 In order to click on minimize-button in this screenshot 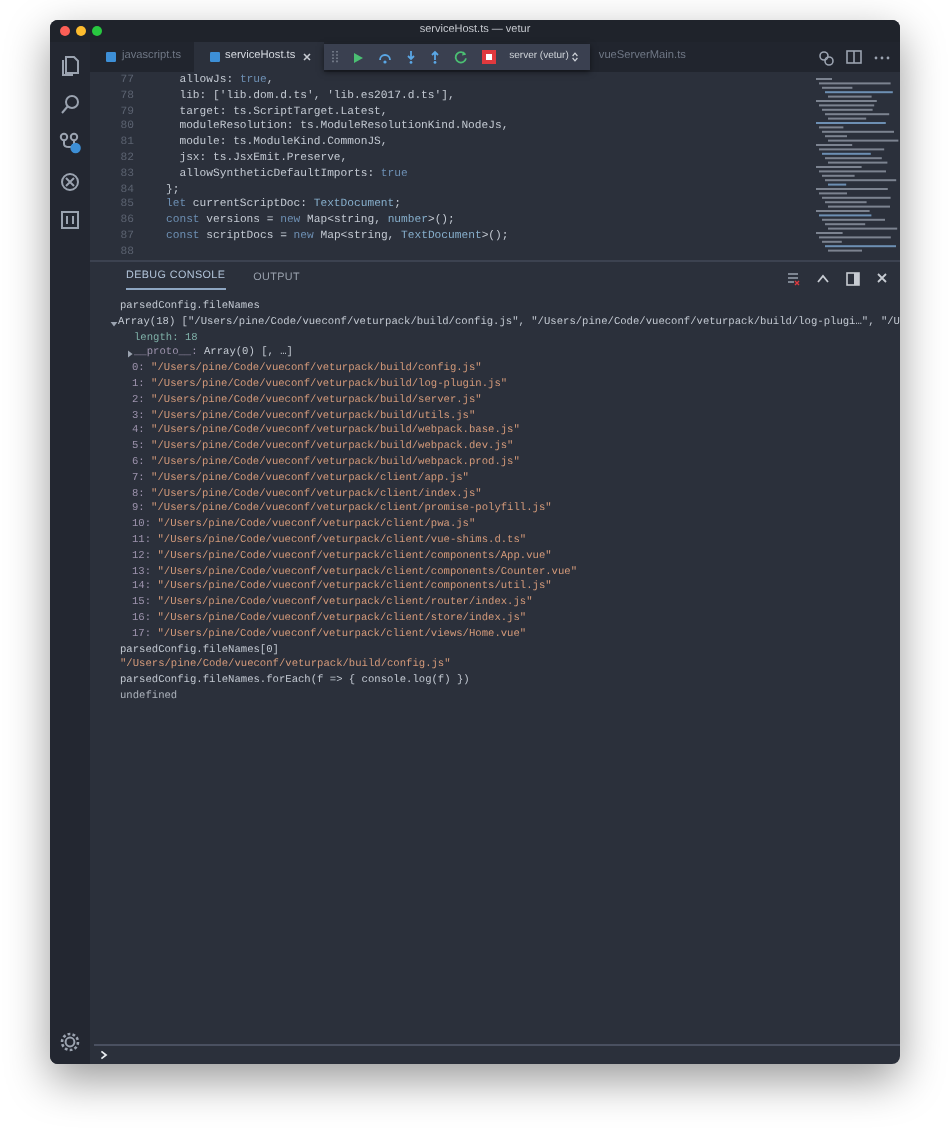, I will do `click(81, 31)`.